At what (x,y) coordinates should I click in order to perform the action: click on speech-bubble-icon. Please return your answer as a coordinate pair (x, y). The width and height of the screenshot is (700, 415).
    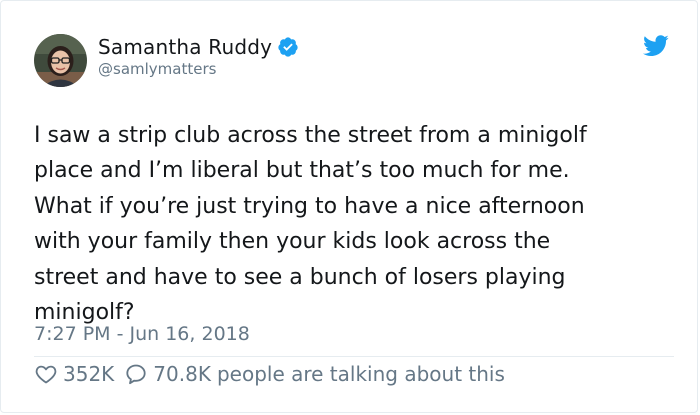
    Looking at the image, I should click on (136, 374).